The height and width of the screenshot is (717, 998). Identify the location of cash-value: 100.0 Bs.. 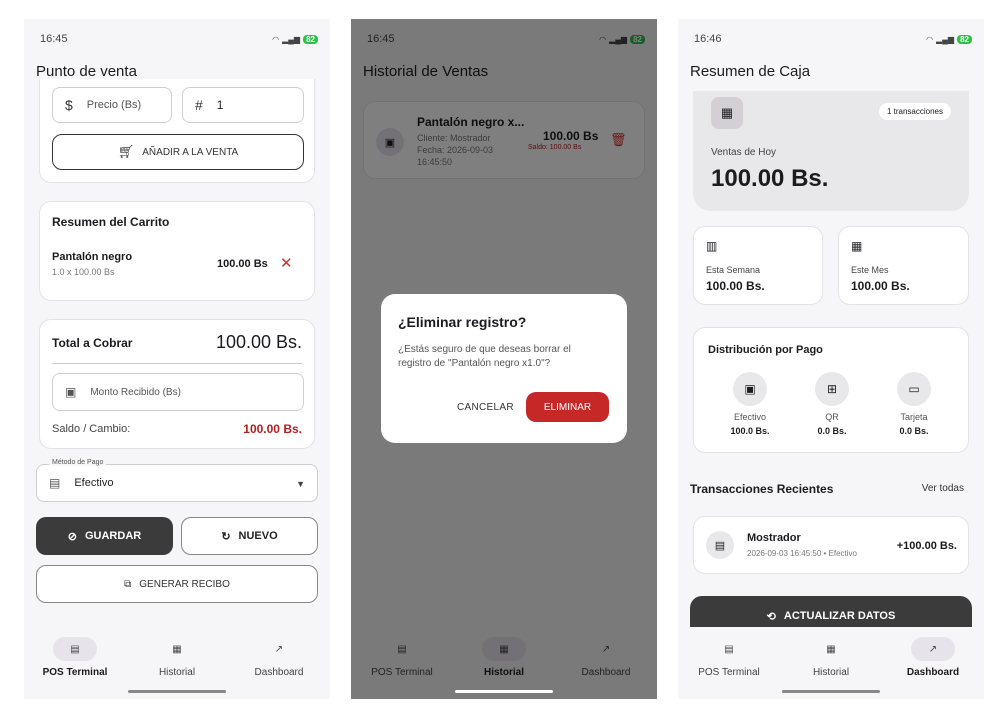
(750, 431).